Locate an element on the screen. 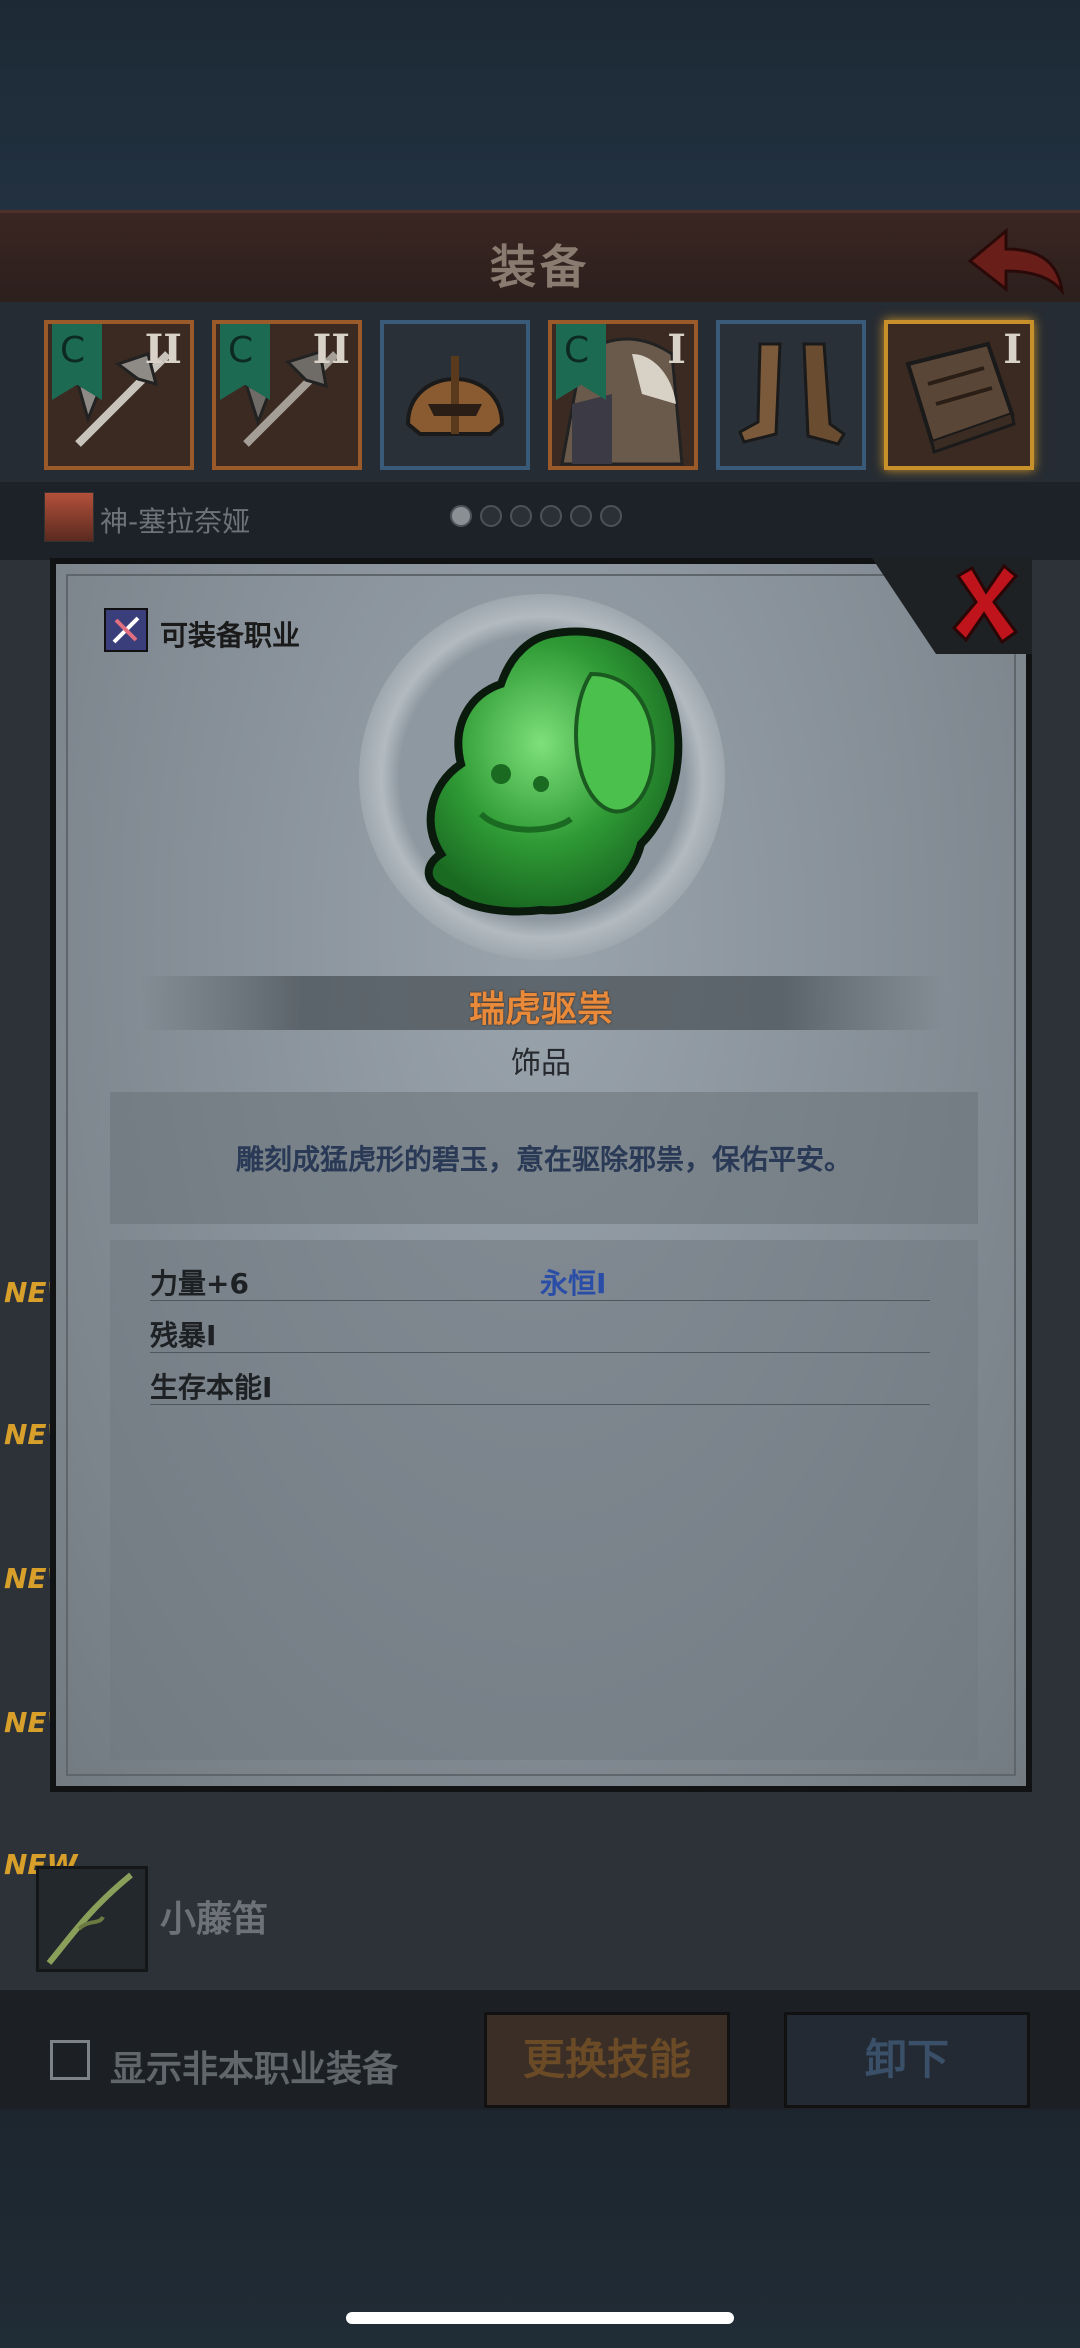 This screenshot has height=2348, width=1080. show-other-classes-checkbox is located at coordinates (70, 2060).